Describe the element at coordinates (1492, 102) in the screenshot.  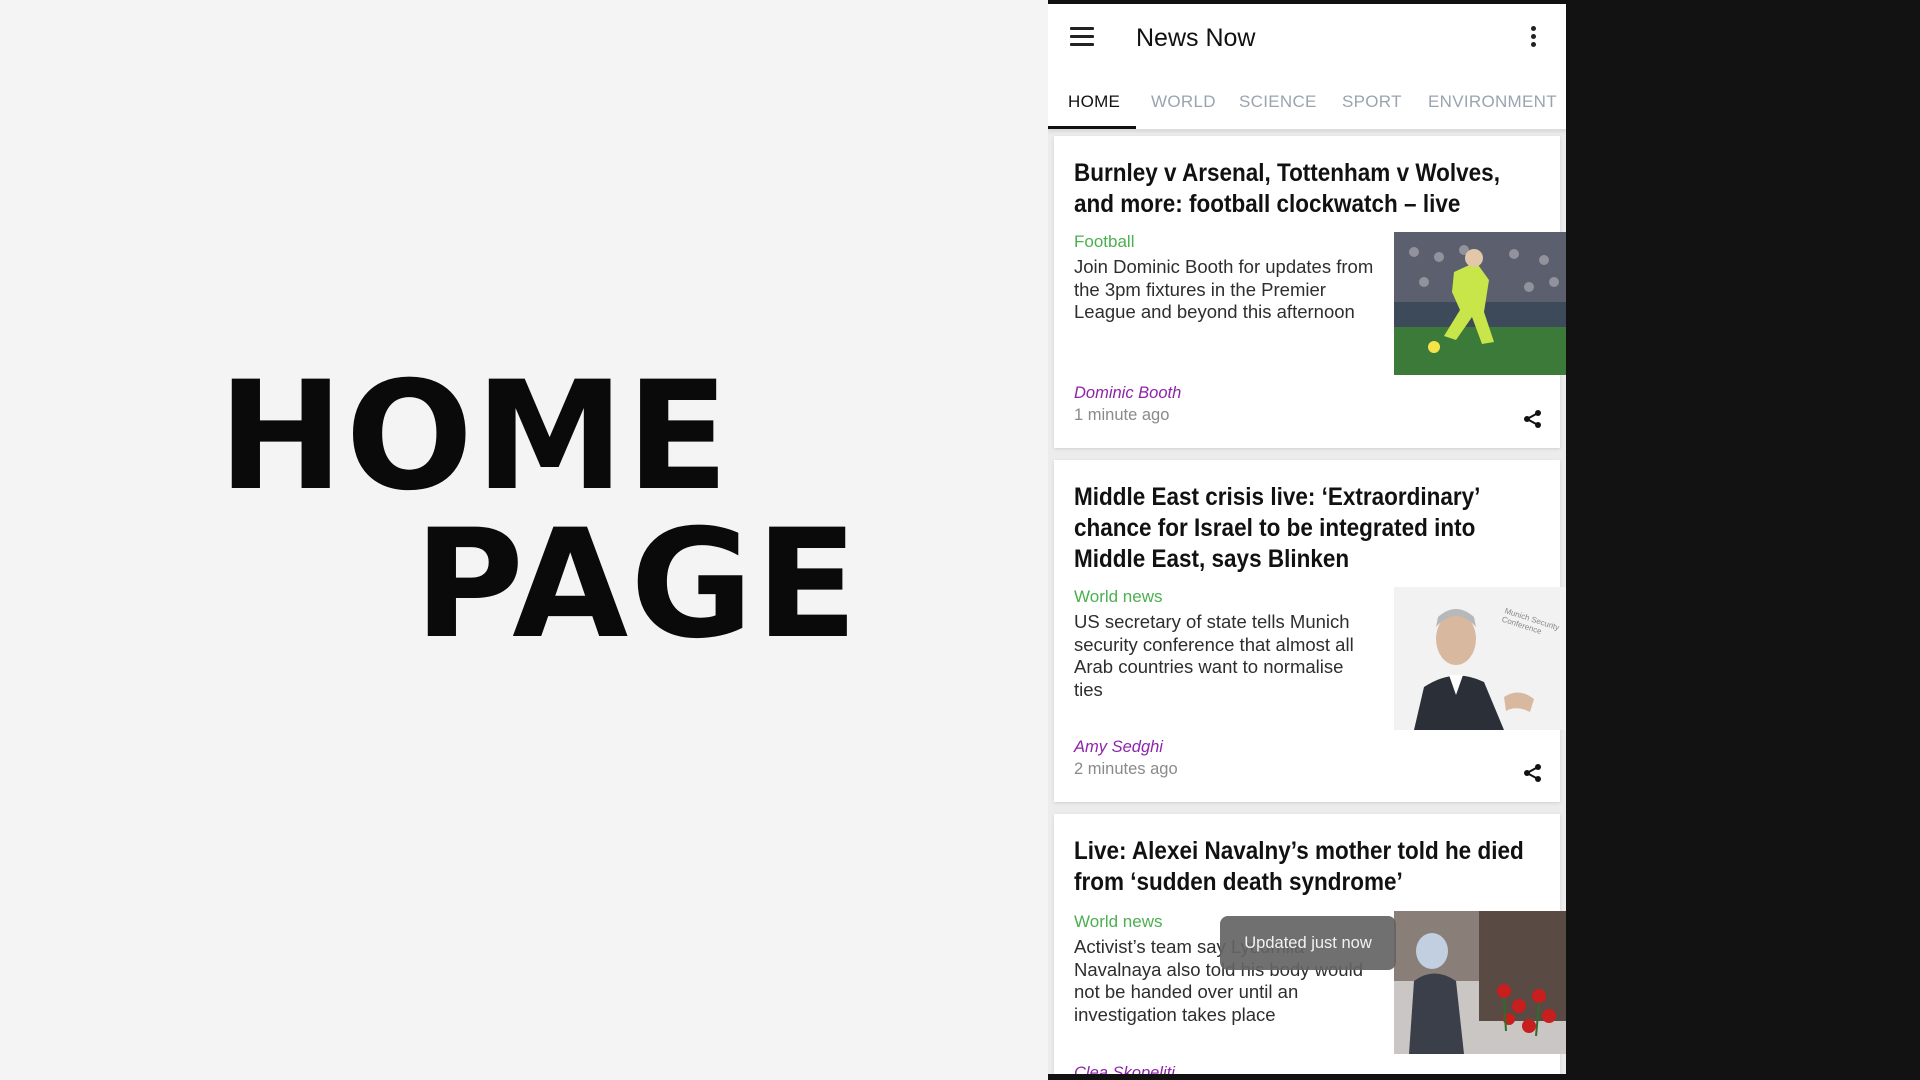
I see `tab-environment: ENVIRONMENT` at that location.